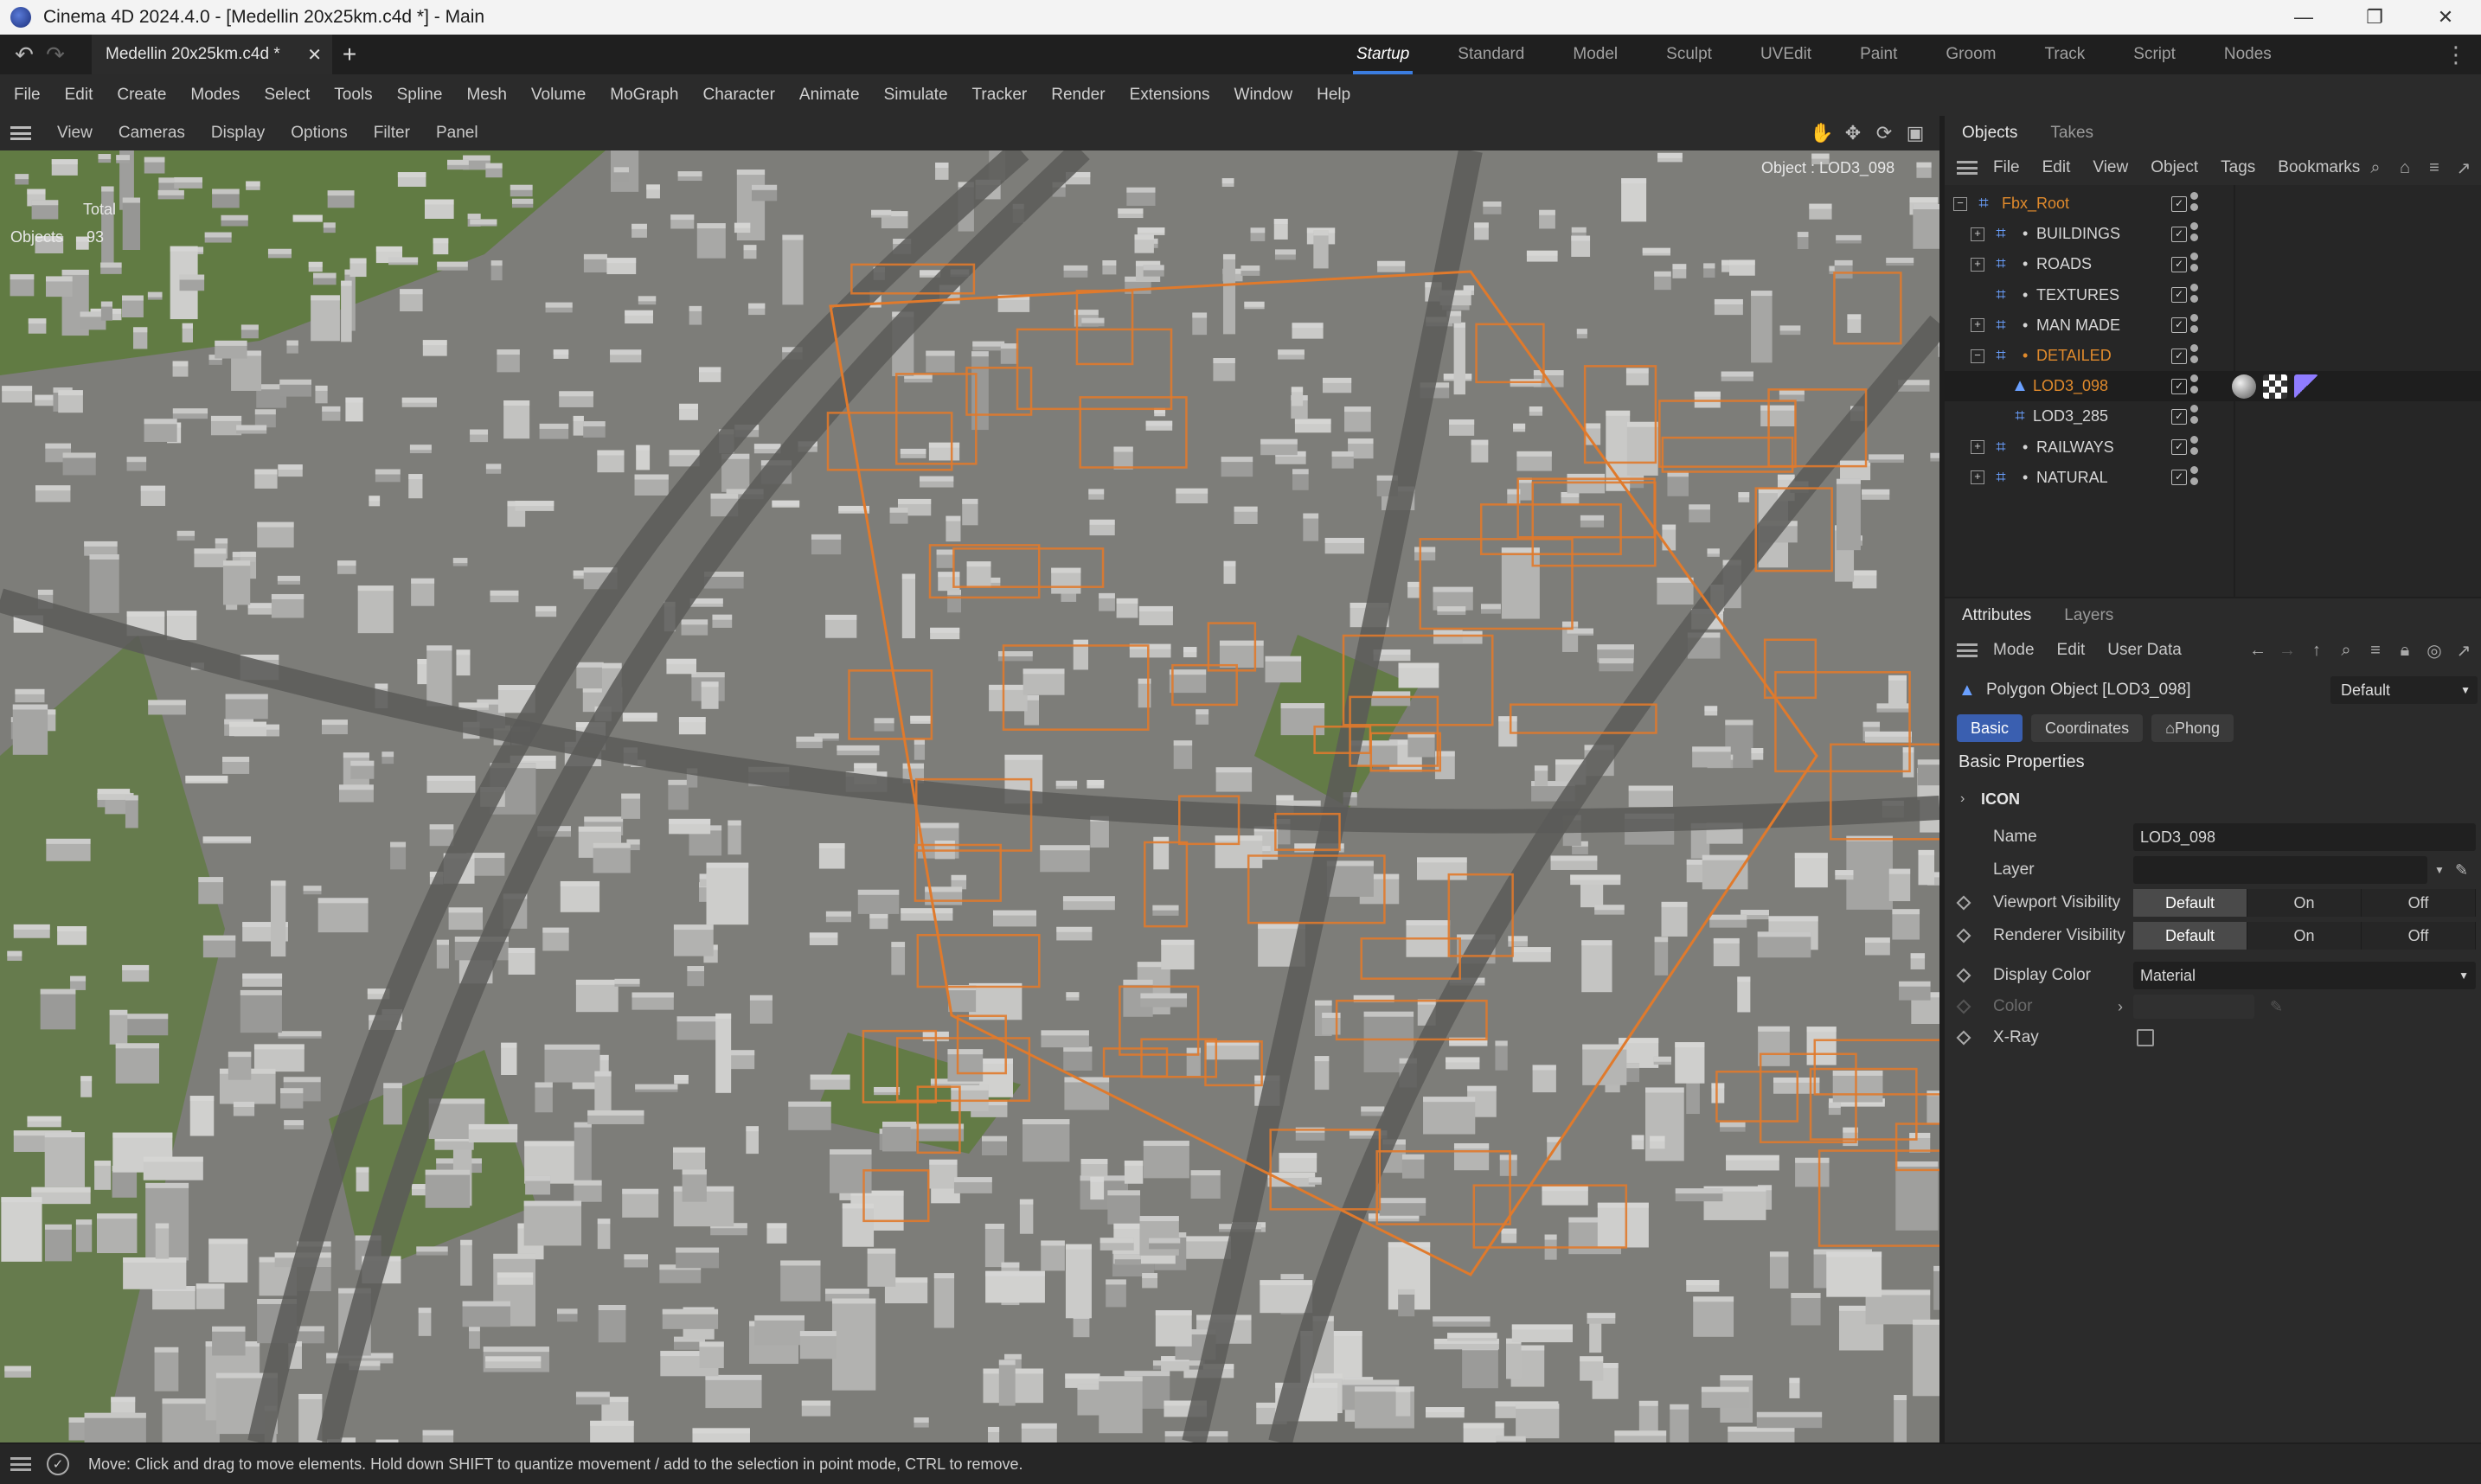  I want to click on restore-button: ❐, so click(2375, 18).